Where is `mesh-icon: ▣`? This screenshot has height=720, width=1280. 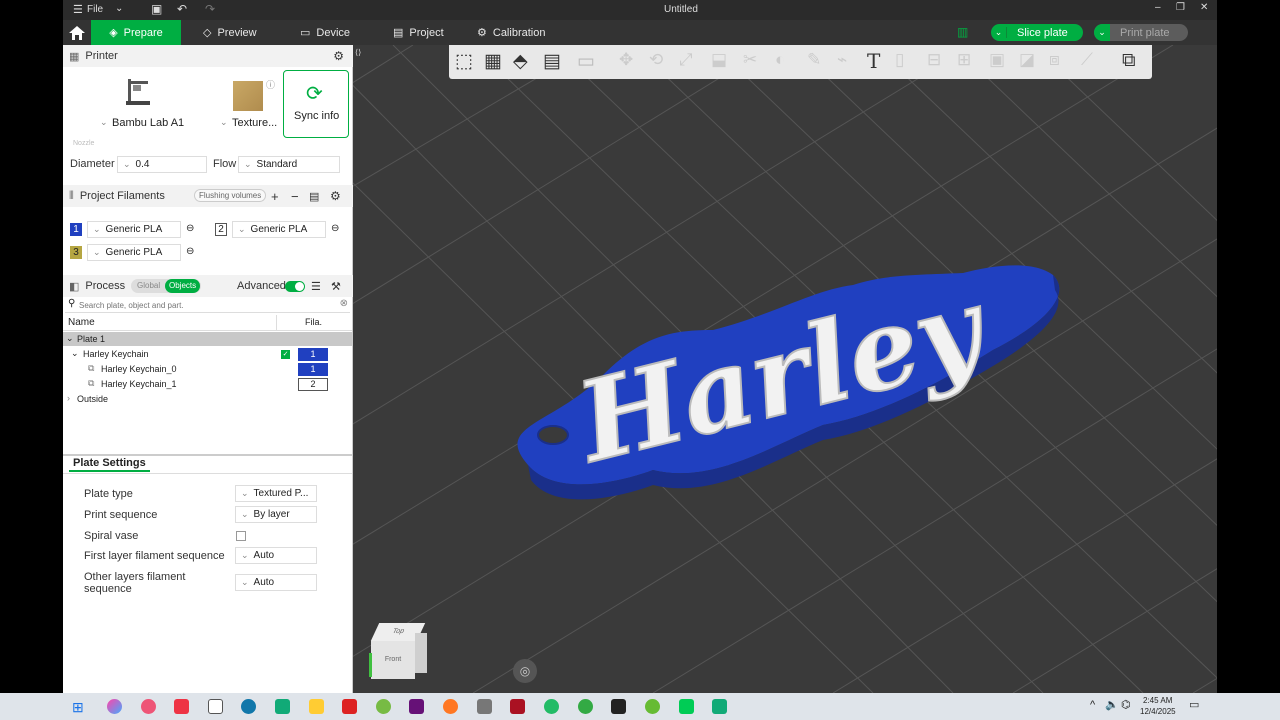
mesh-icon: ▣ is located at coordinates (997, 60).